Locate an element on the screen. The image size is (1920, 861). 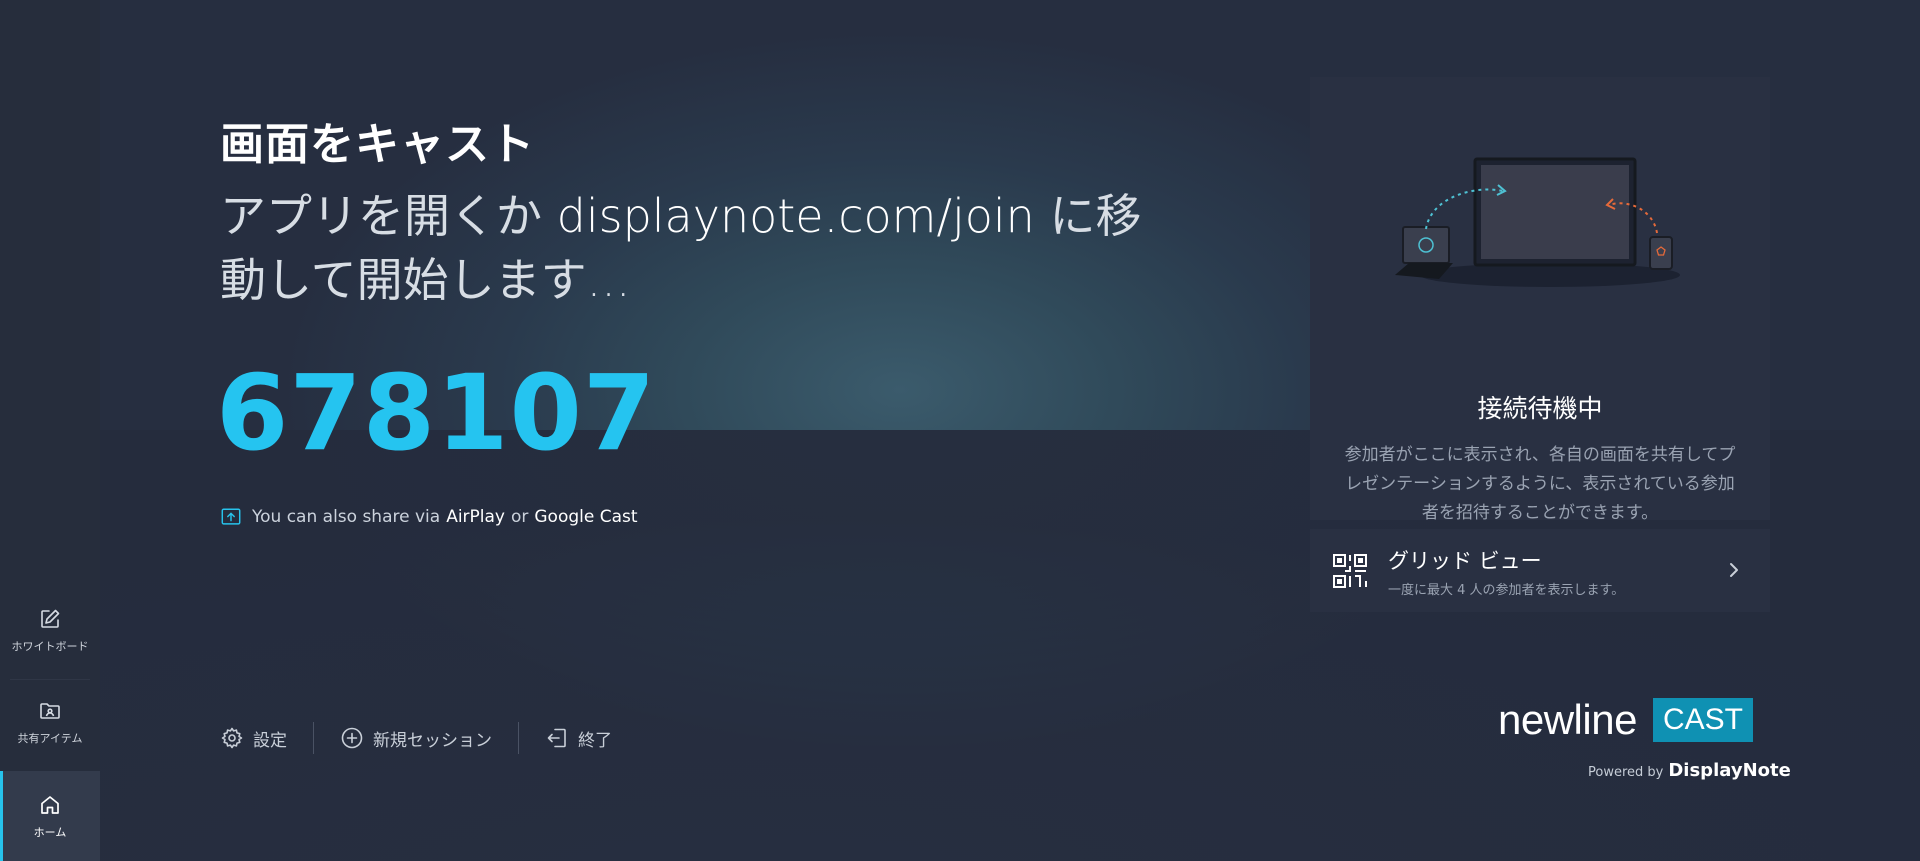
newline-cast-logo: newline CAST is located at coordinates (1625, 720).